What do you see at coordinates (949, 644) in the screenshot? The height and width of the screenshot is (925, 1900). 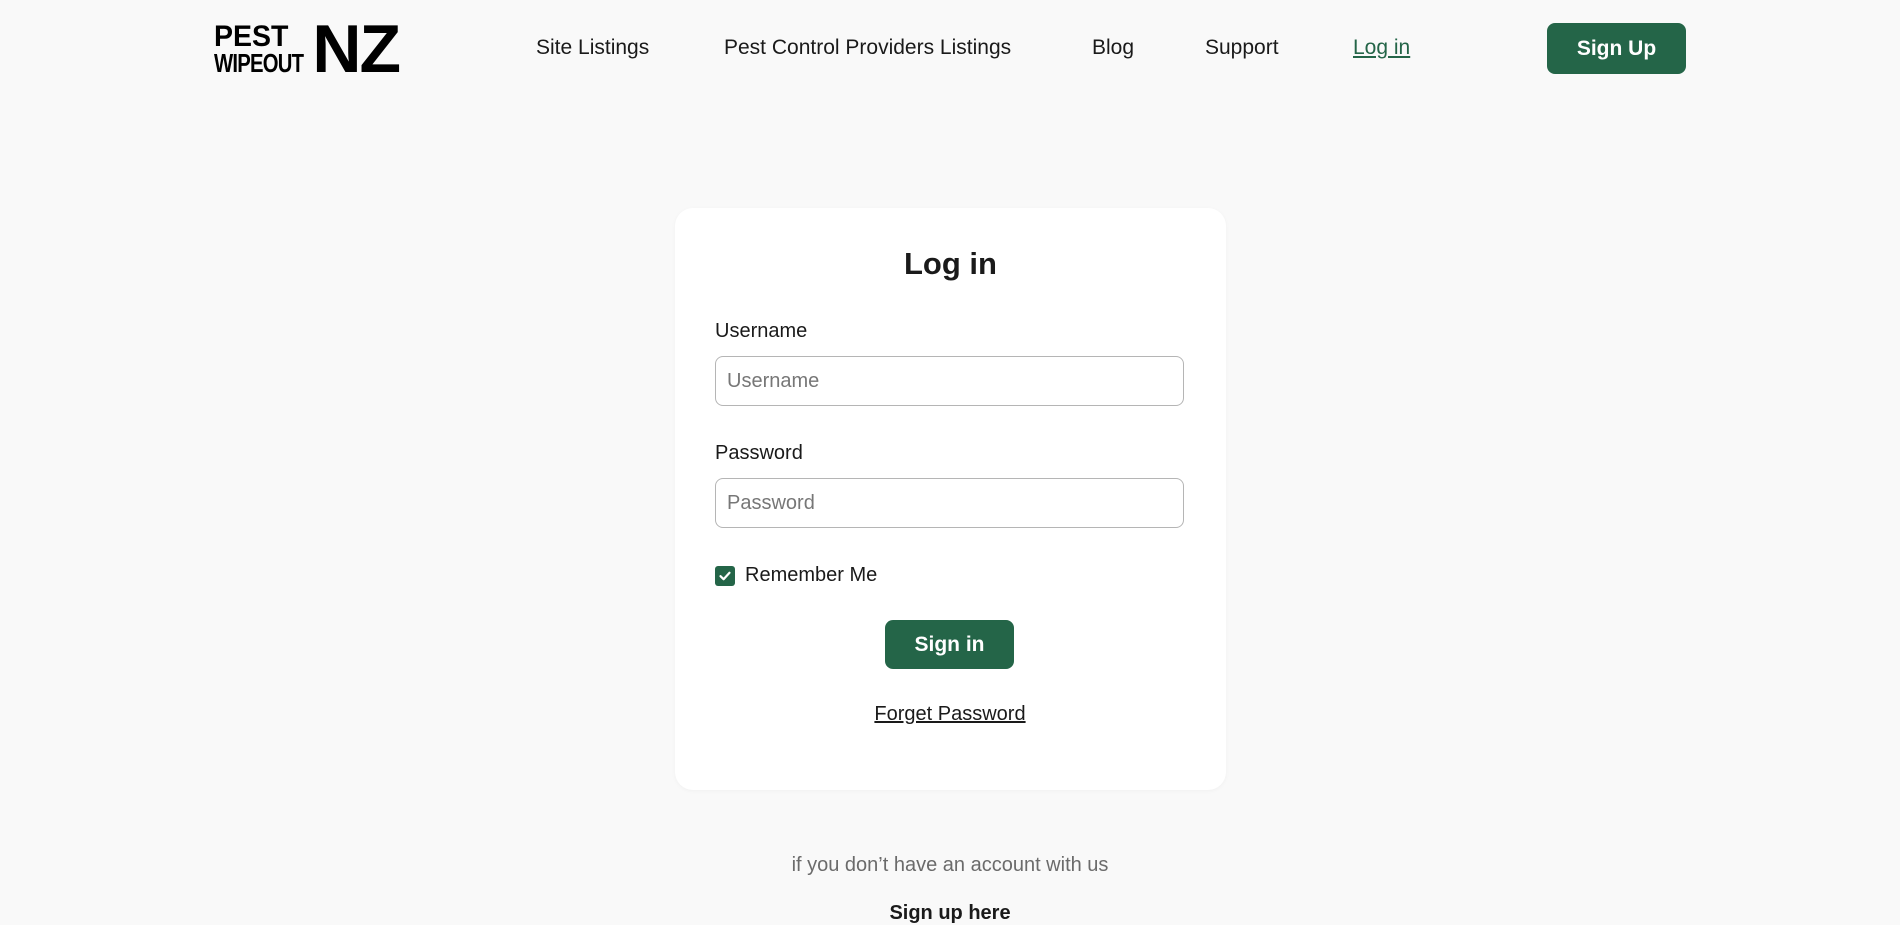 I see `sign-in-button: Sign in` at bounding box center [949, 644].